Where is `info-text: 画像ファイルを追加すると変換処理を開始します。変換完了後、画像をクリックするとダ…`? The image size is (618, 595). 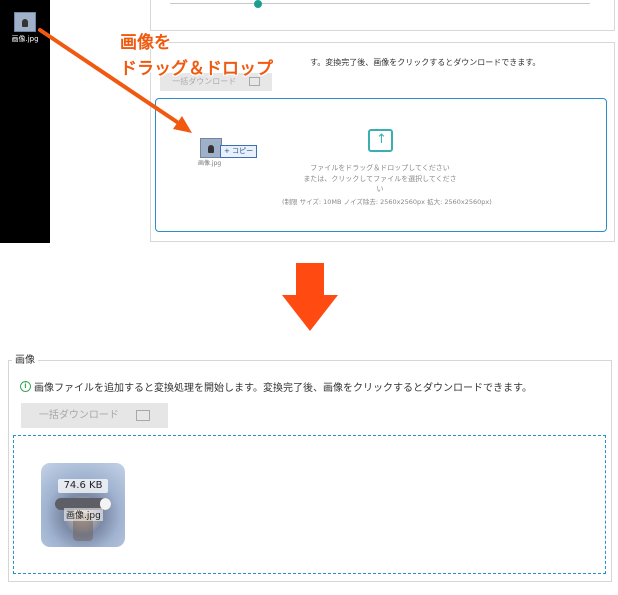
info-text: 画像ファイルを追加すると変換処理を開始します。変換完了後、画像をクリックするとダ… is located at coordinates (283, 388).